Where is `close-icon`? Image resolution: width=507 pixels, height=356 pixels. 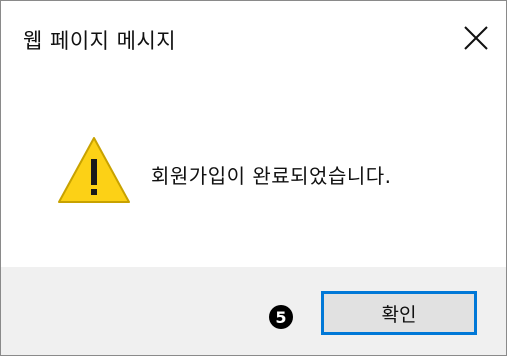 close-icon is located at coordinates (476, 38).